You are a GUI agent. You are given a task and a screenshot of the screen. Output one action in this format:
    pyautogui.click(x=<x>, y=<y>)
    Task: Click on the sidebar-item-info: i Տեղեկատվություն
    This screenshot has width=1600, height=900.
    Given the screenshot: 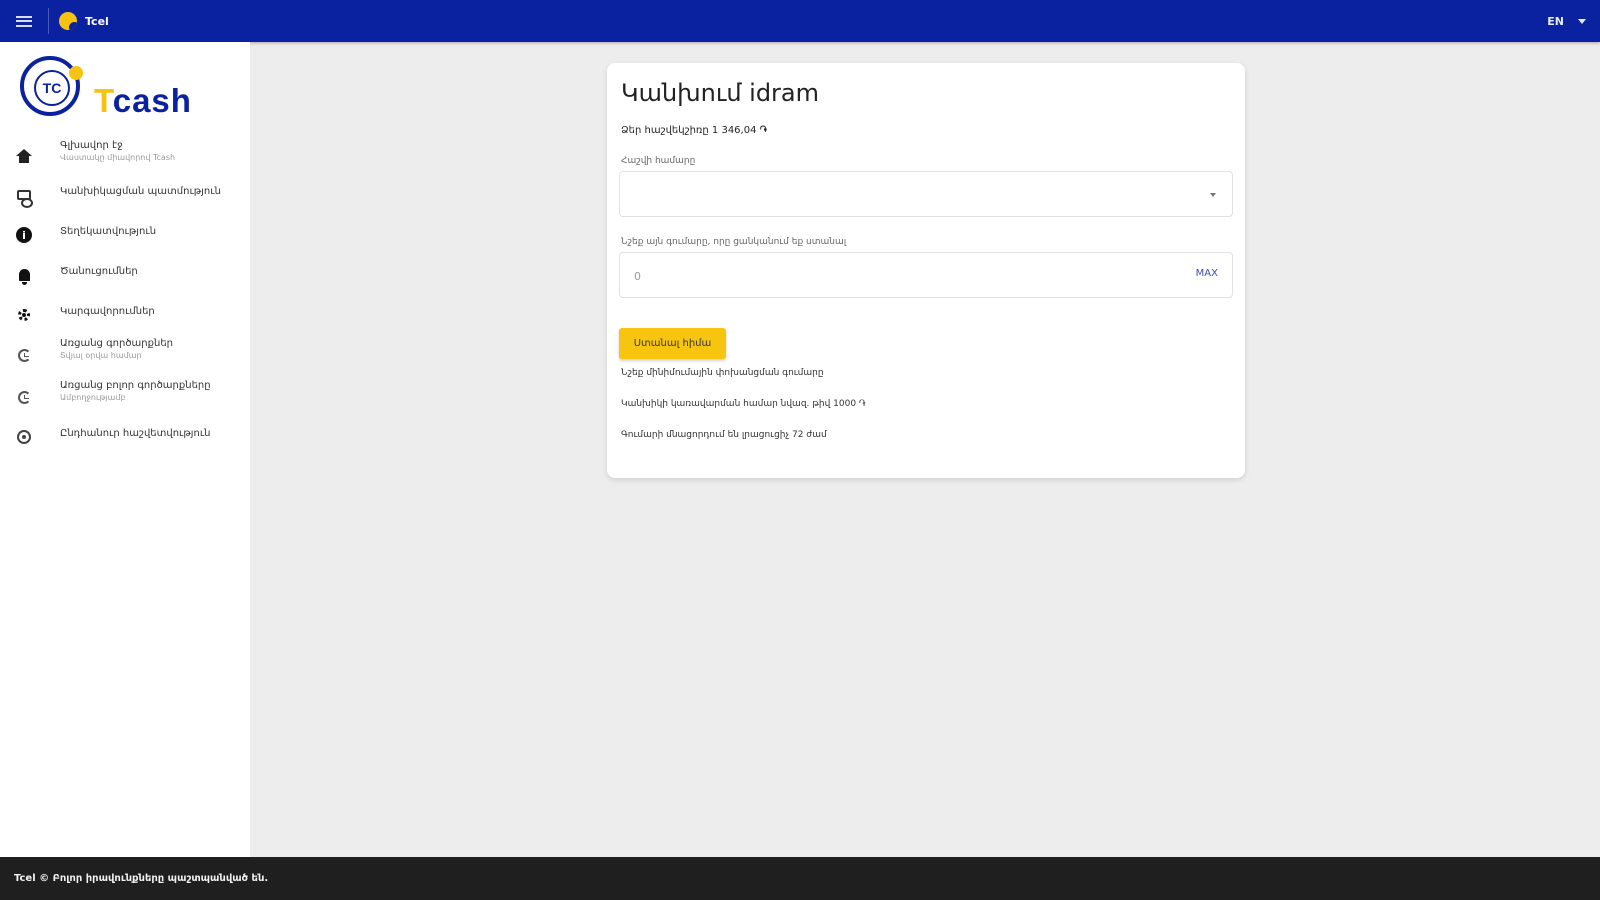 What is the action you would take?
    pyautogui.click(x=125, y=237)
    